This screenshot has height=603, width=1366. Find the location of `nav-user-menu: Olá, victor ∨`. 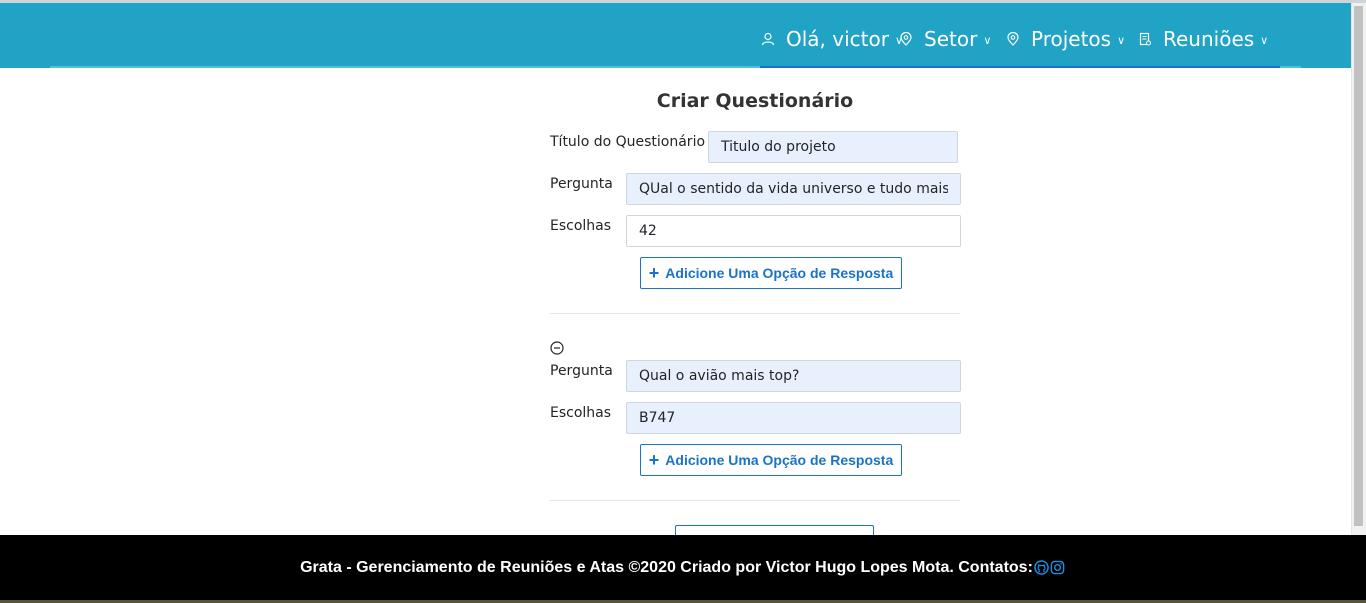

nav-user-menu: Olá, victor ∨ is located at coordinates (831, 39).